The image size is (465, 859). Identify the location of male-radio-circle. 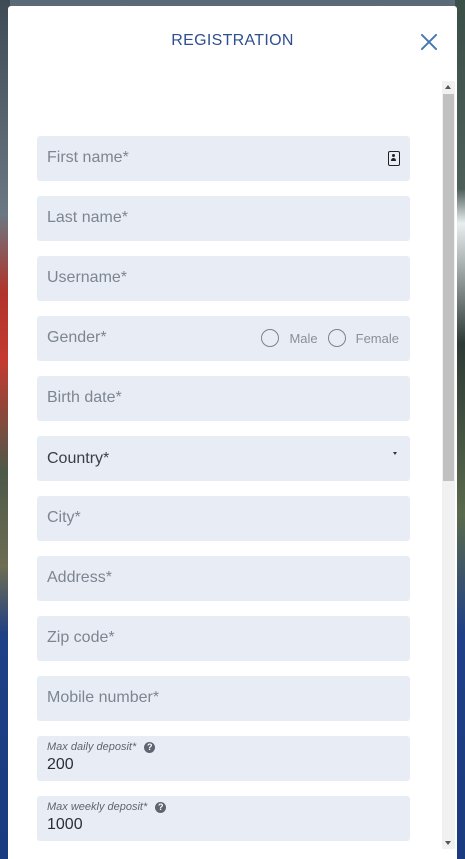
(270, 338).